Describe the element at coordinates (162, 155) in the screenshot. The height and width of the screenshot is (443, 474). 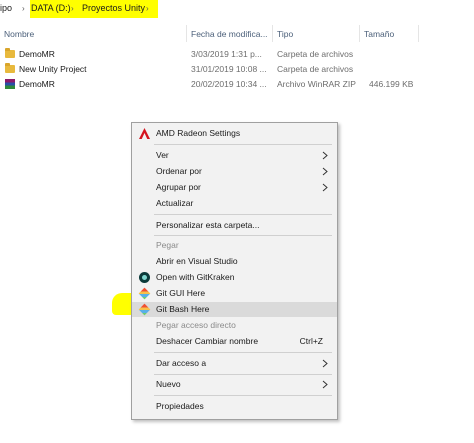
I see `menu-item-label: Ver` at that location.